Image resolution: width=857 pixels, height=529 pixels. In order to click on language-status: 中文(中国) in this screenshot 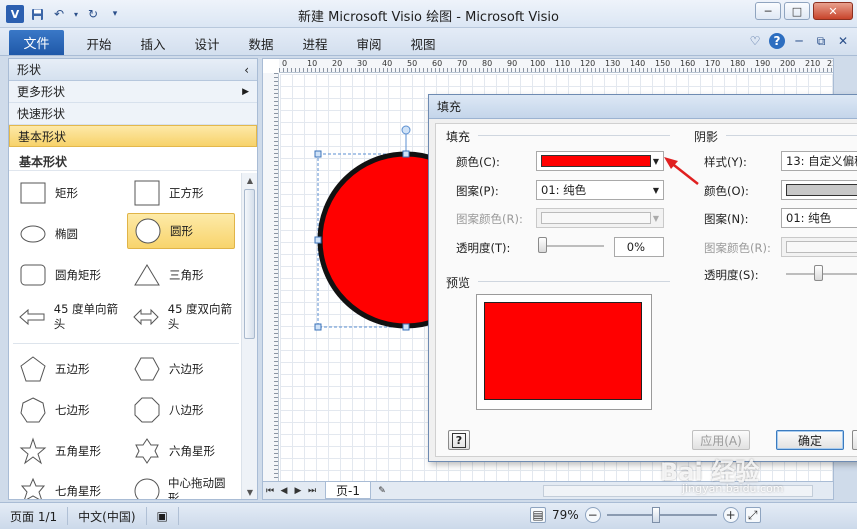, I will do `click(107, 516)`.